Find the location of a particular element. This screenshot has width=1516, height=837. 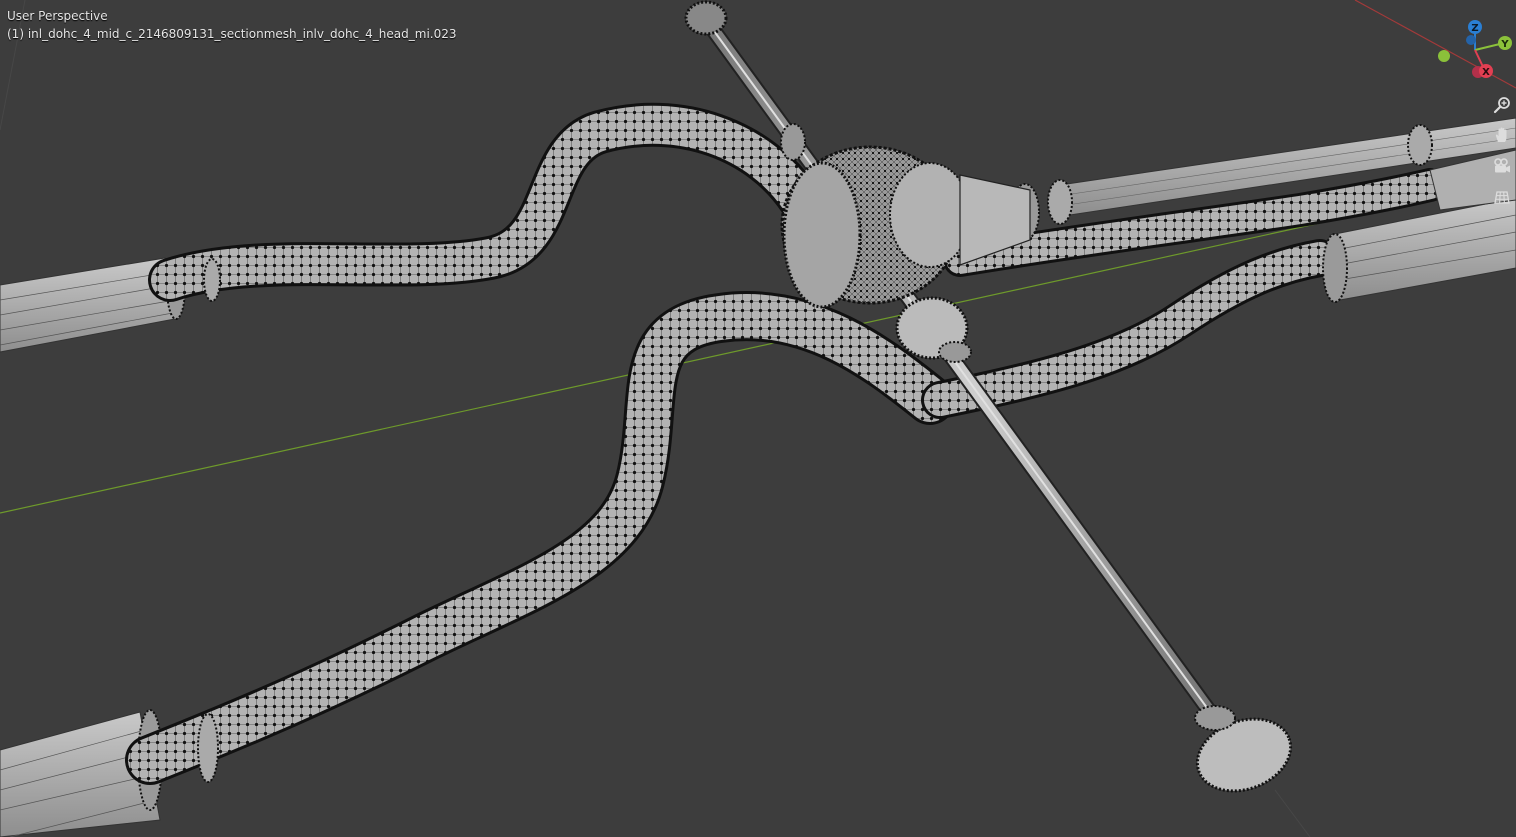

hand-icon is located at coordinates (1501, 134).